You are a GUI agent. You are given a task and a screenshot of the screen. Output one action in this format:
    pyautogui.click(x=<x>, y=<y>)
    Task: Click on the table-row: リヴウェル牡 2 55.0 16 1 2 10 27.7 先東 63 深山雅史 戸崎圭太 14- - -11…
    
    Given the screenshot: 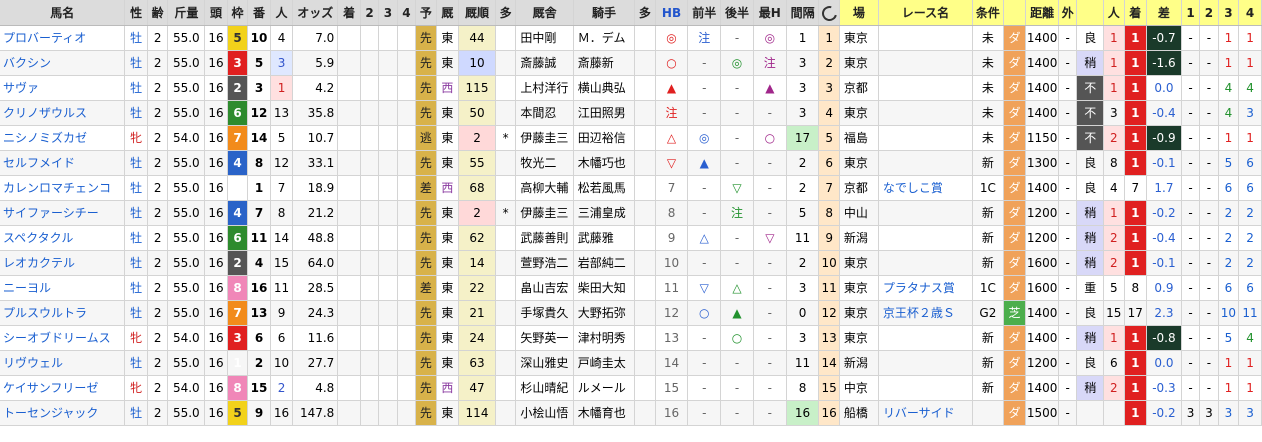 What is the action you would take?
    pyautogui.click(x=631, y=363)
    